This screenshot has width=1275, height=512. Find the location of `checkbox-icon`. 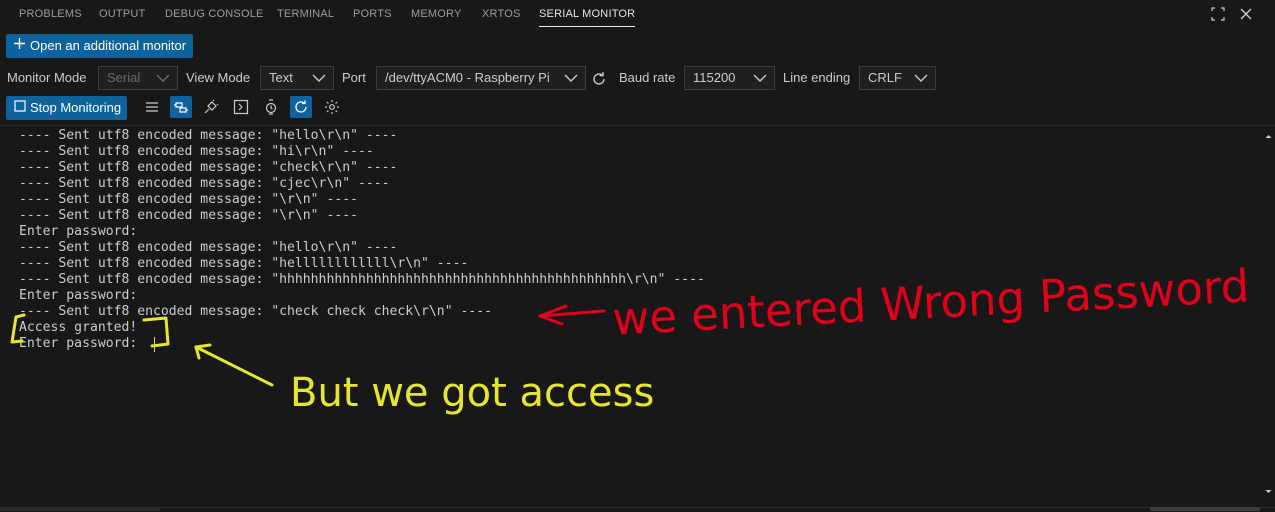

checkbox-icon is located at coordinates (20, 108).